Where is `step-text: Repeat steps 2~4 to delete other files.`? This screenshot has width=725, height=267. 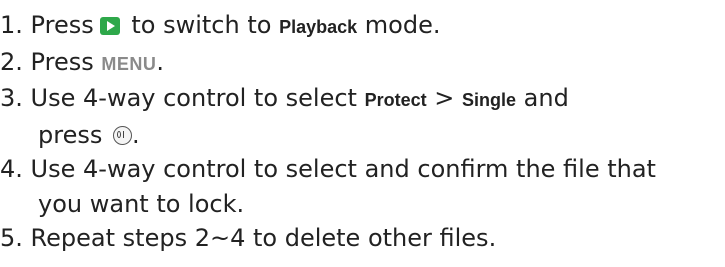
step-text: Repeat steps 2~4 to delete other files. is located at coordinates (263, 238).